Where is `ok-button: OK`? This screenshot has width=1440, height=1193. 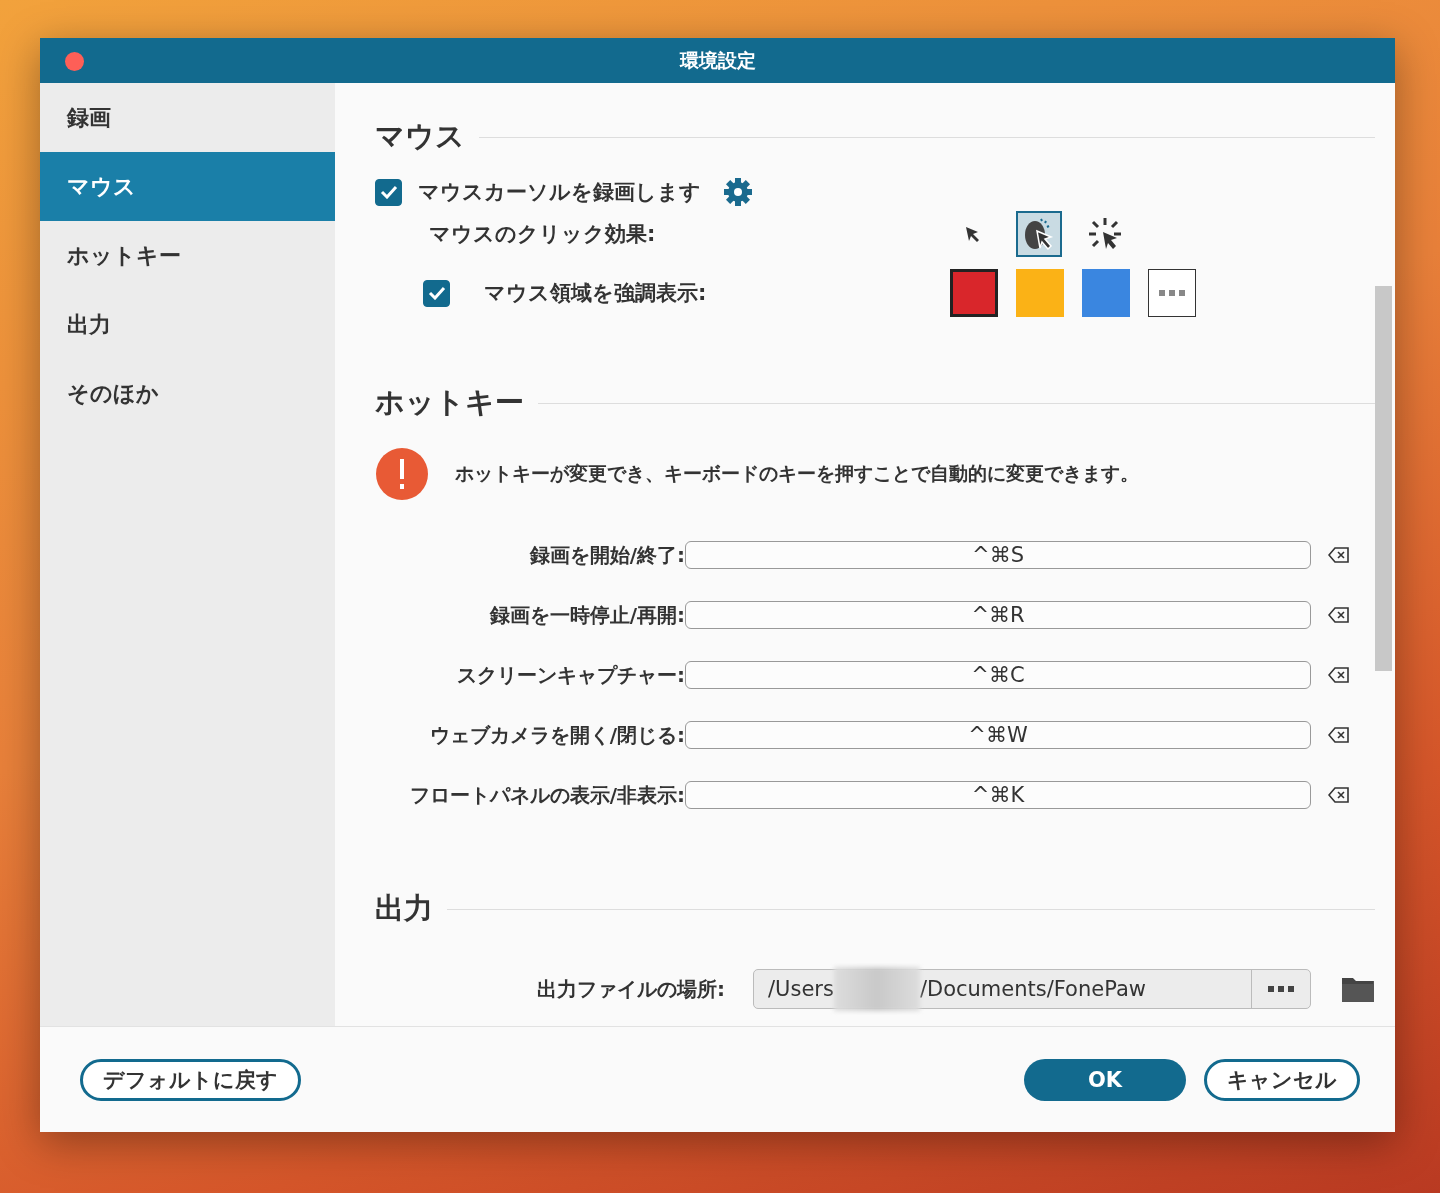
ok-button: OK is located at coordinates (1105, 1079).